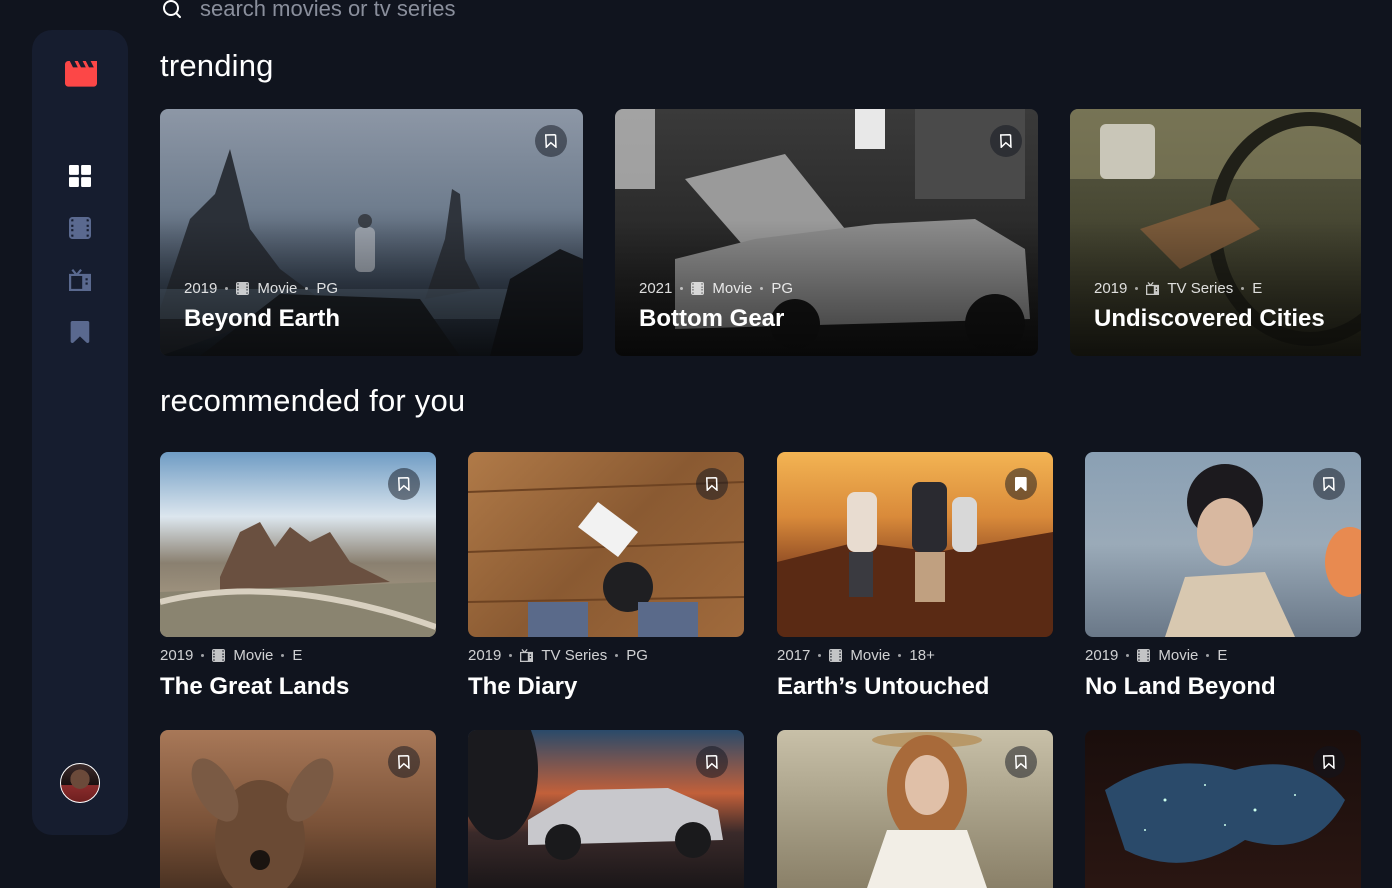  Describe the element at coordinates (80, 280) in the screenshot. I see `nav-tv-series-icon` at that location.